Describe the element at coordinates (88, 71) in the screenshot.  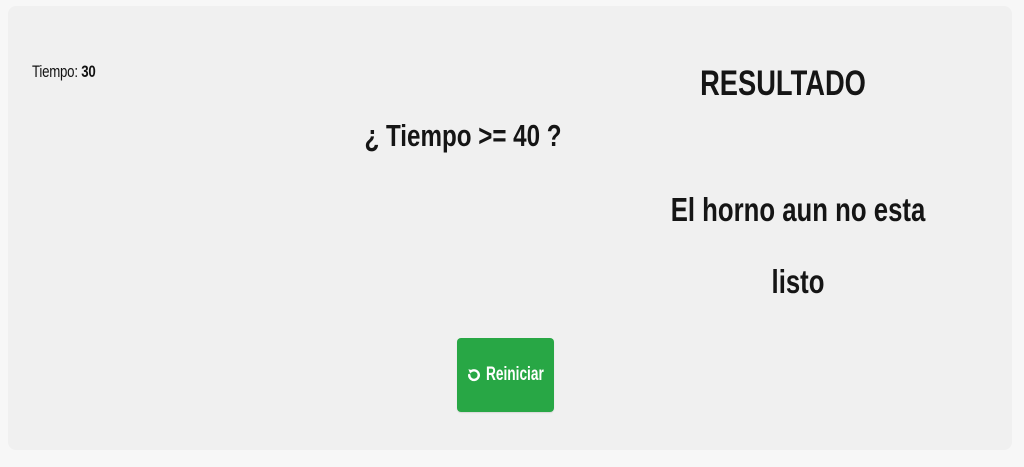
I see `tiempo-value: 30` at that location.